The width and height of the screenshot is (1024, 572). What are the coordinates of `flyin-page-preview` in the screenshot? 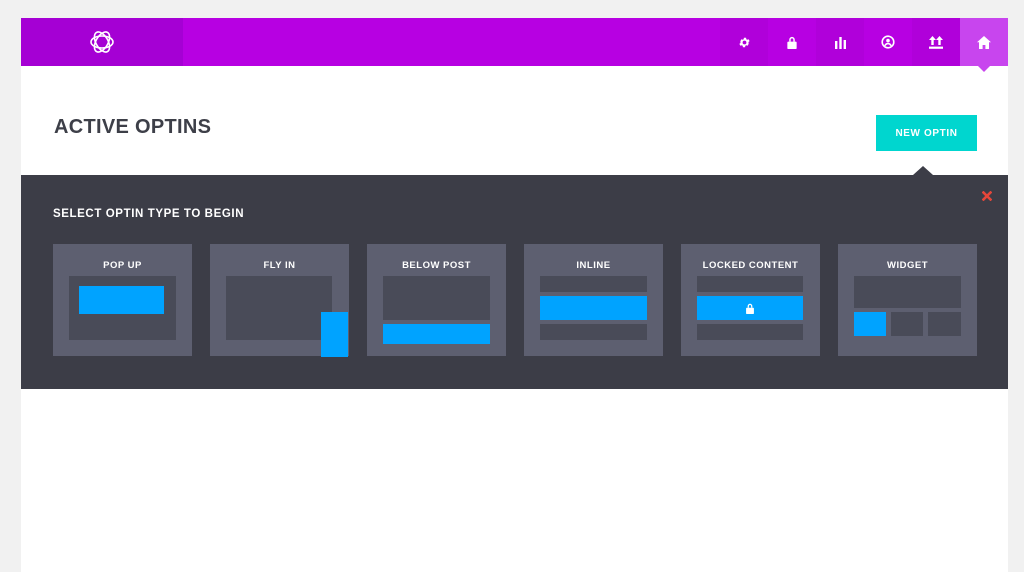 It's located at (279, 308).